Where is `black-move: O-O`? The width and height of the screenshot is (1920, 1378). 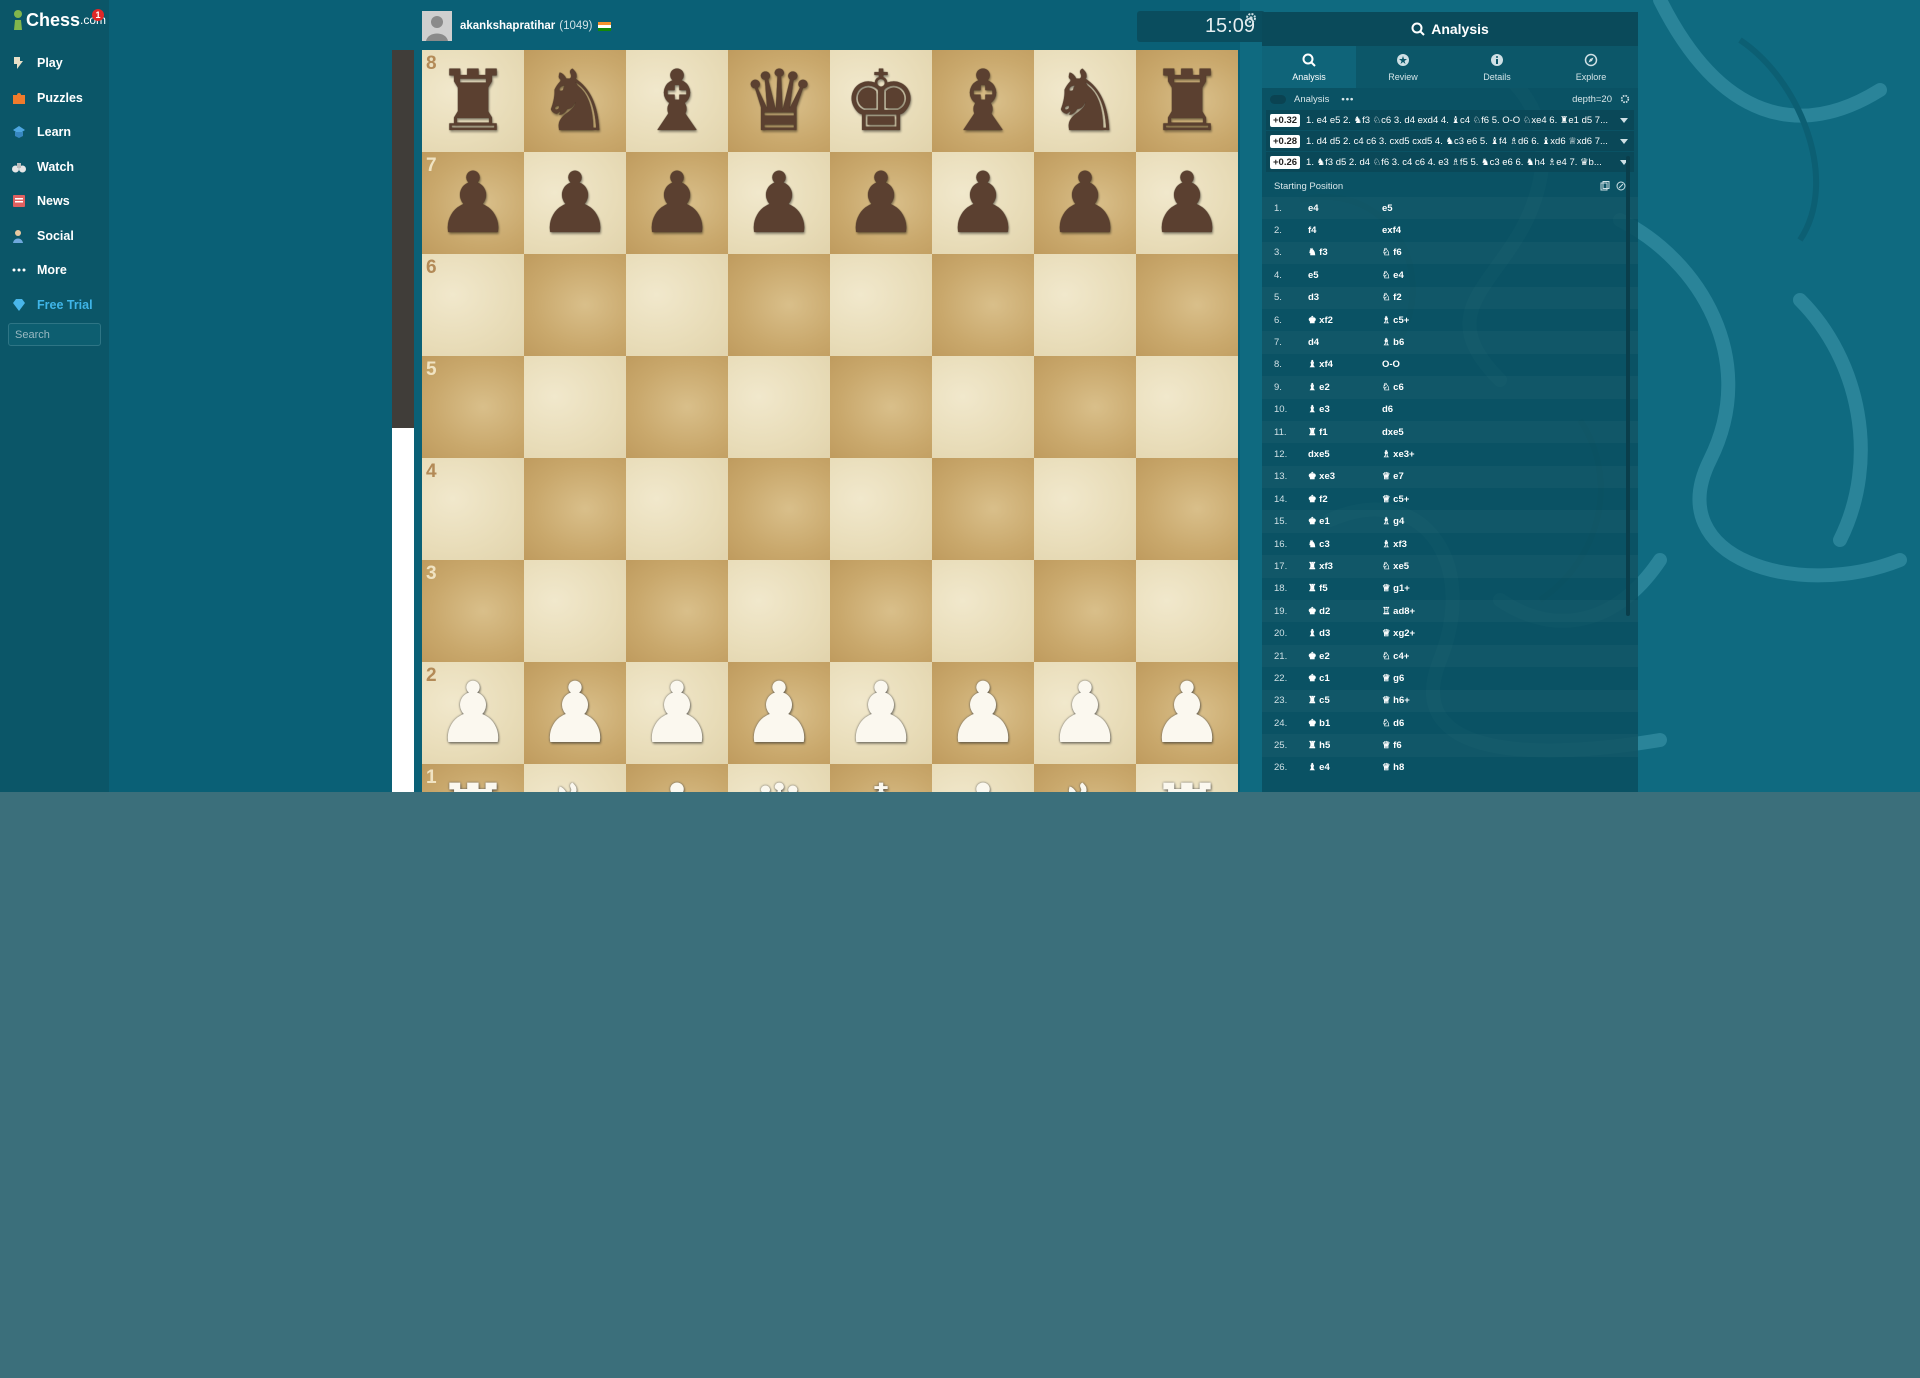 black-move: O-O is located at coordinates (1442, 364).